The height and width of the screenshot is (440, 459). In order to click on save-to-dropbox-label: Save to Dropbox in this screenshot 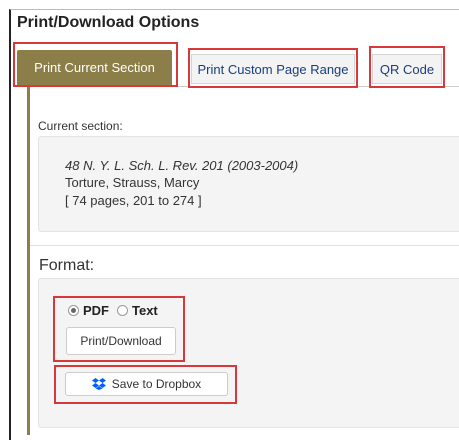, I will do `click(156, 384)`.